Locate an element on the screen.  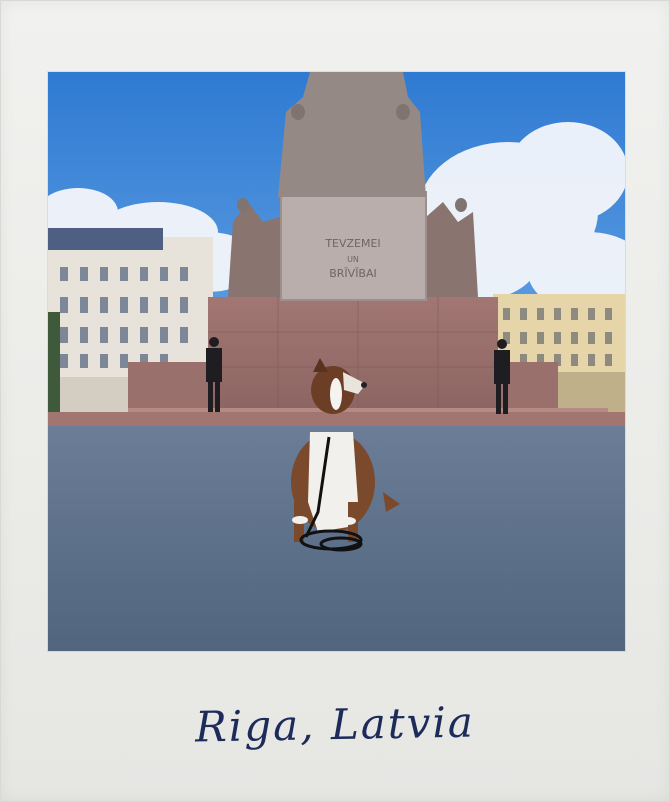
caption: Riga, Latvia is located at coordinates (335, 724).